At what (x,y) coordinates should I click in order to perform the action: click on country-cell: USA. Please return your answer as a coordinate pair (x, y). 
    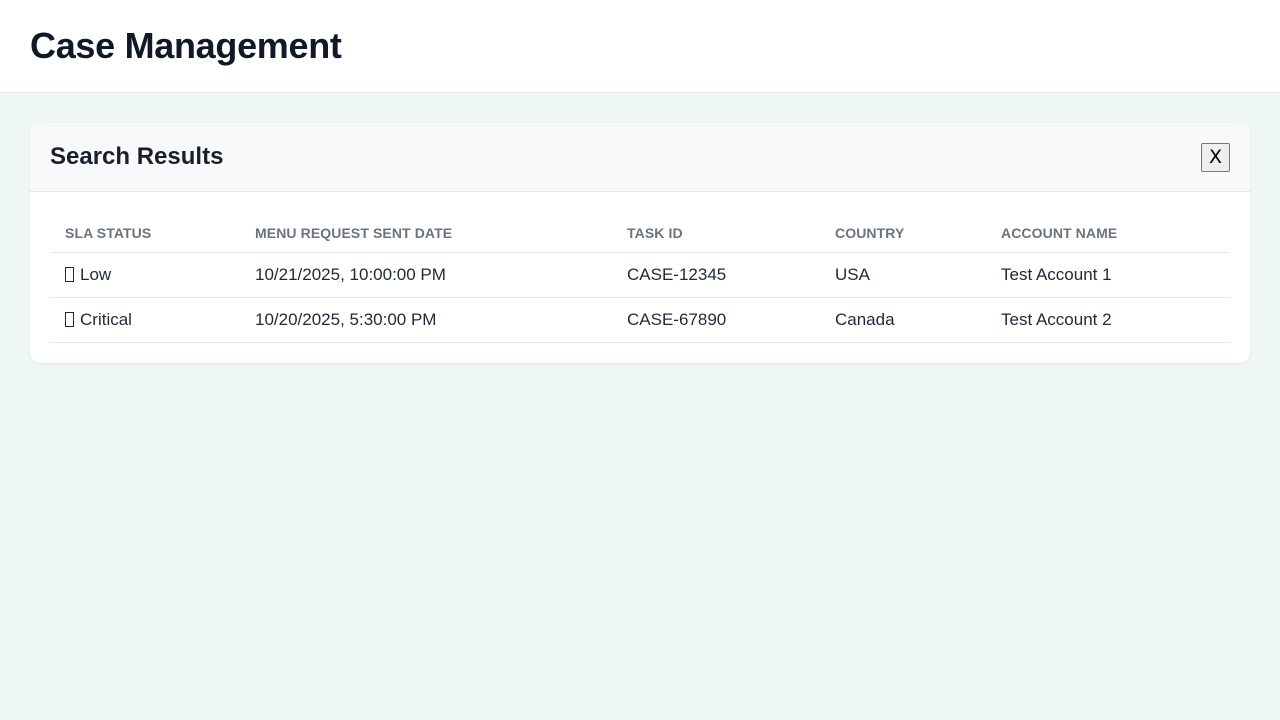
    Looking at the image, I should click on (903, 275).